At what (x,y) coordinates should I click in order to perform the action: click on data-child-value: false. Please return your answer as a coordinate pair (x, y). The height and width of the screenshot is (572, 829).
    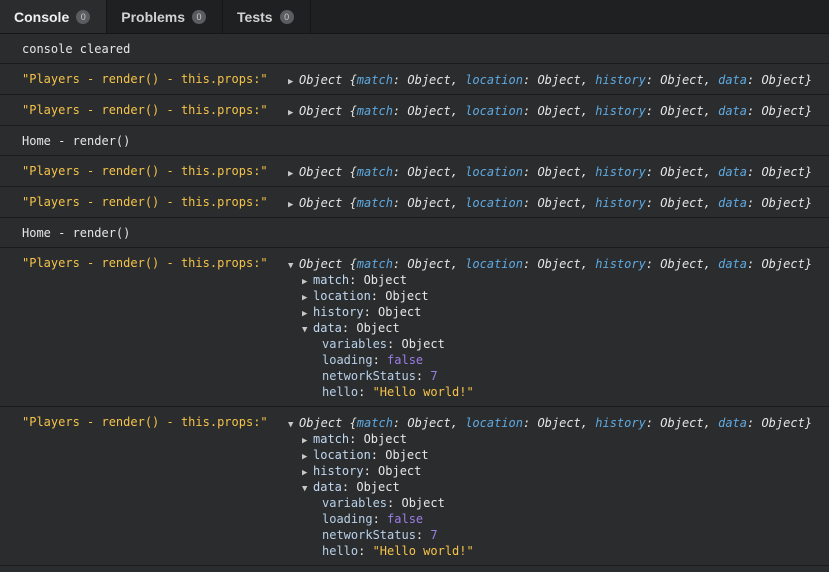
    Looking at the image, I should click on (405, 519).